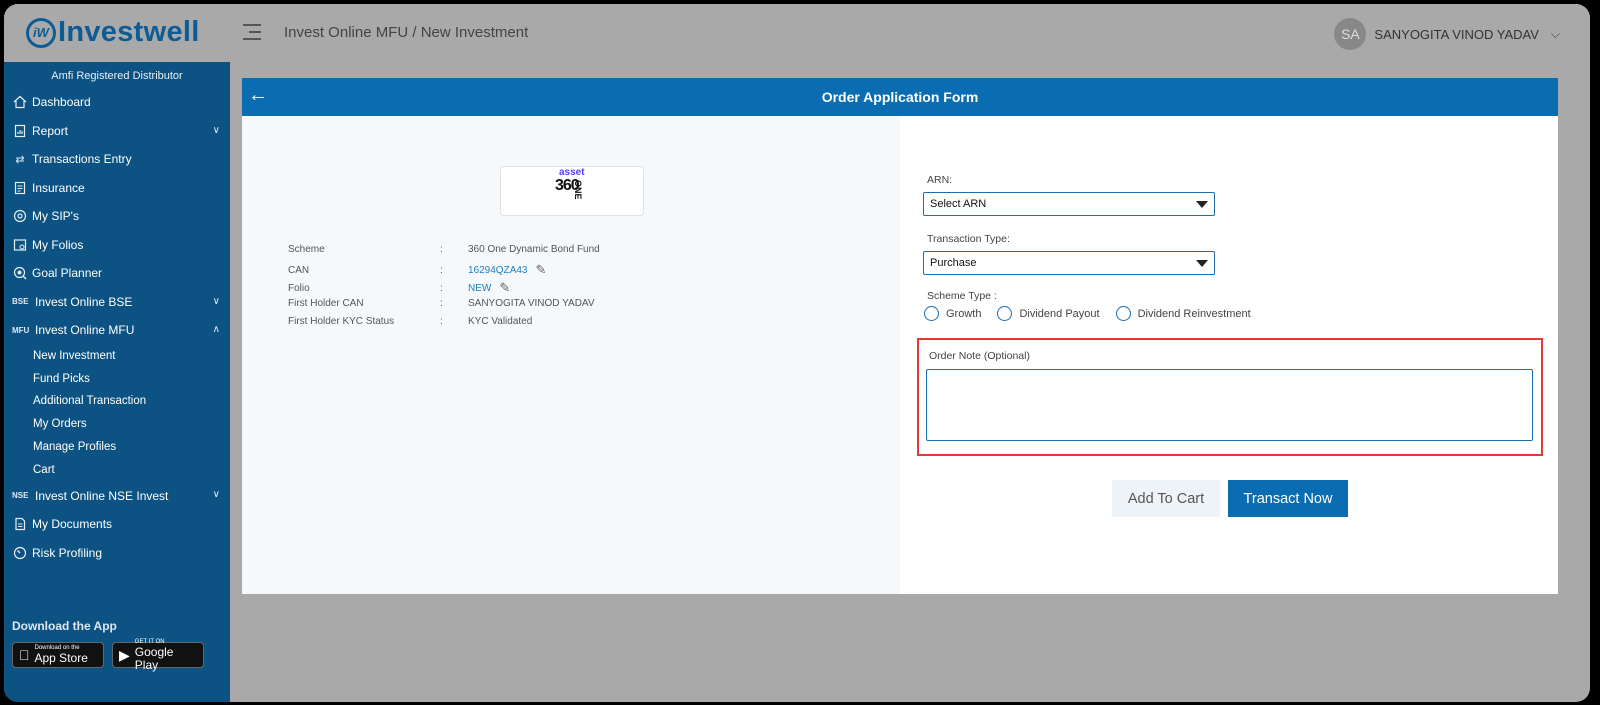  I want to click on radio-dividend-reinvestment: Dividend Reinvestment, so click(1183, 313).